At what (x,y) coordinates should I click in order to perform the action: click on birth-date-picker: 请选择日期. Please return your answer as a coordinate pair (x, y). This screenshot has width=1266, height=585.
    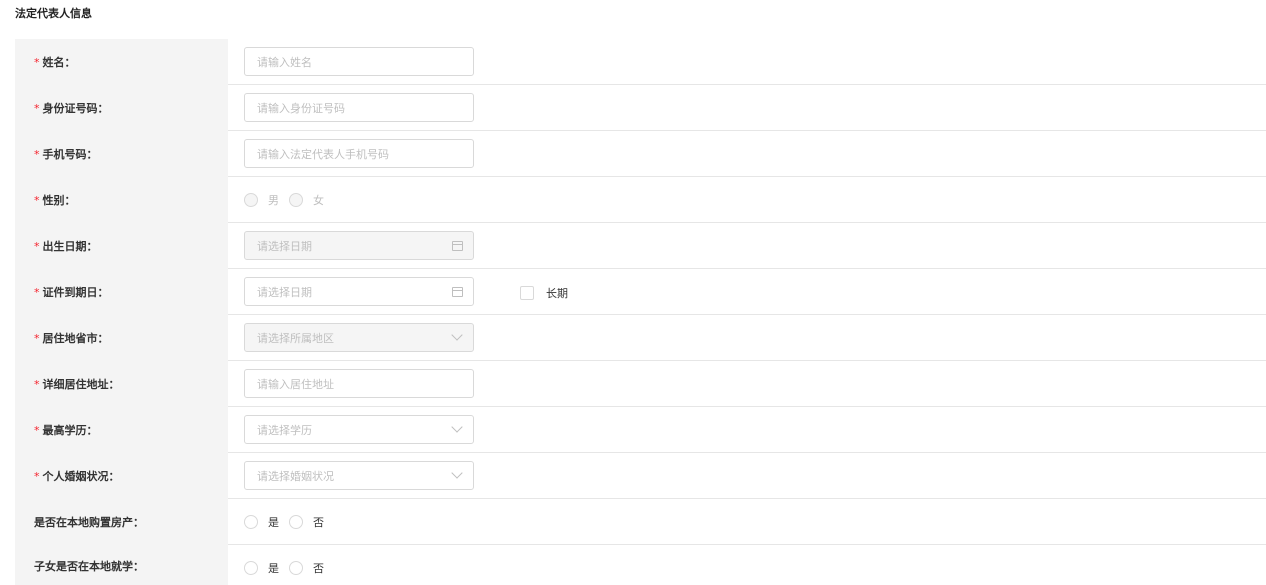
    Looking at the image, I should click on (359, 245).